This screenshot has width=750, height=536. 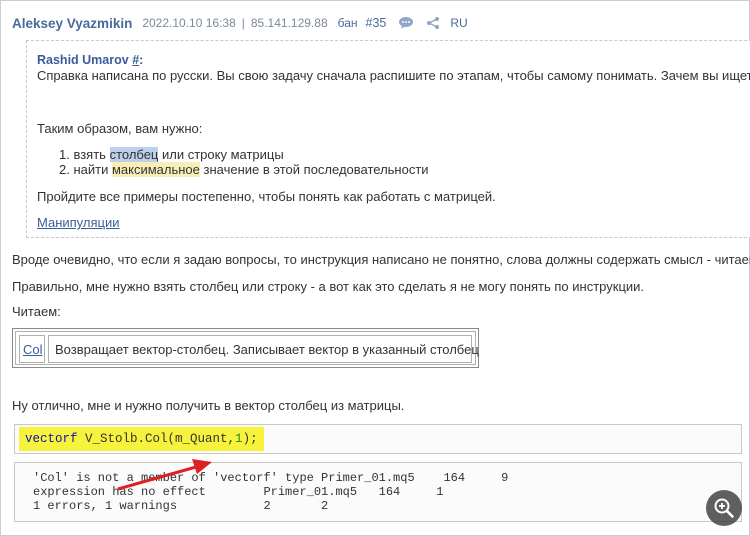 What do you see at coordinates (724, 508) in the screenshot?
I see `zoom-in-icon` at bounding box center [724, 508].